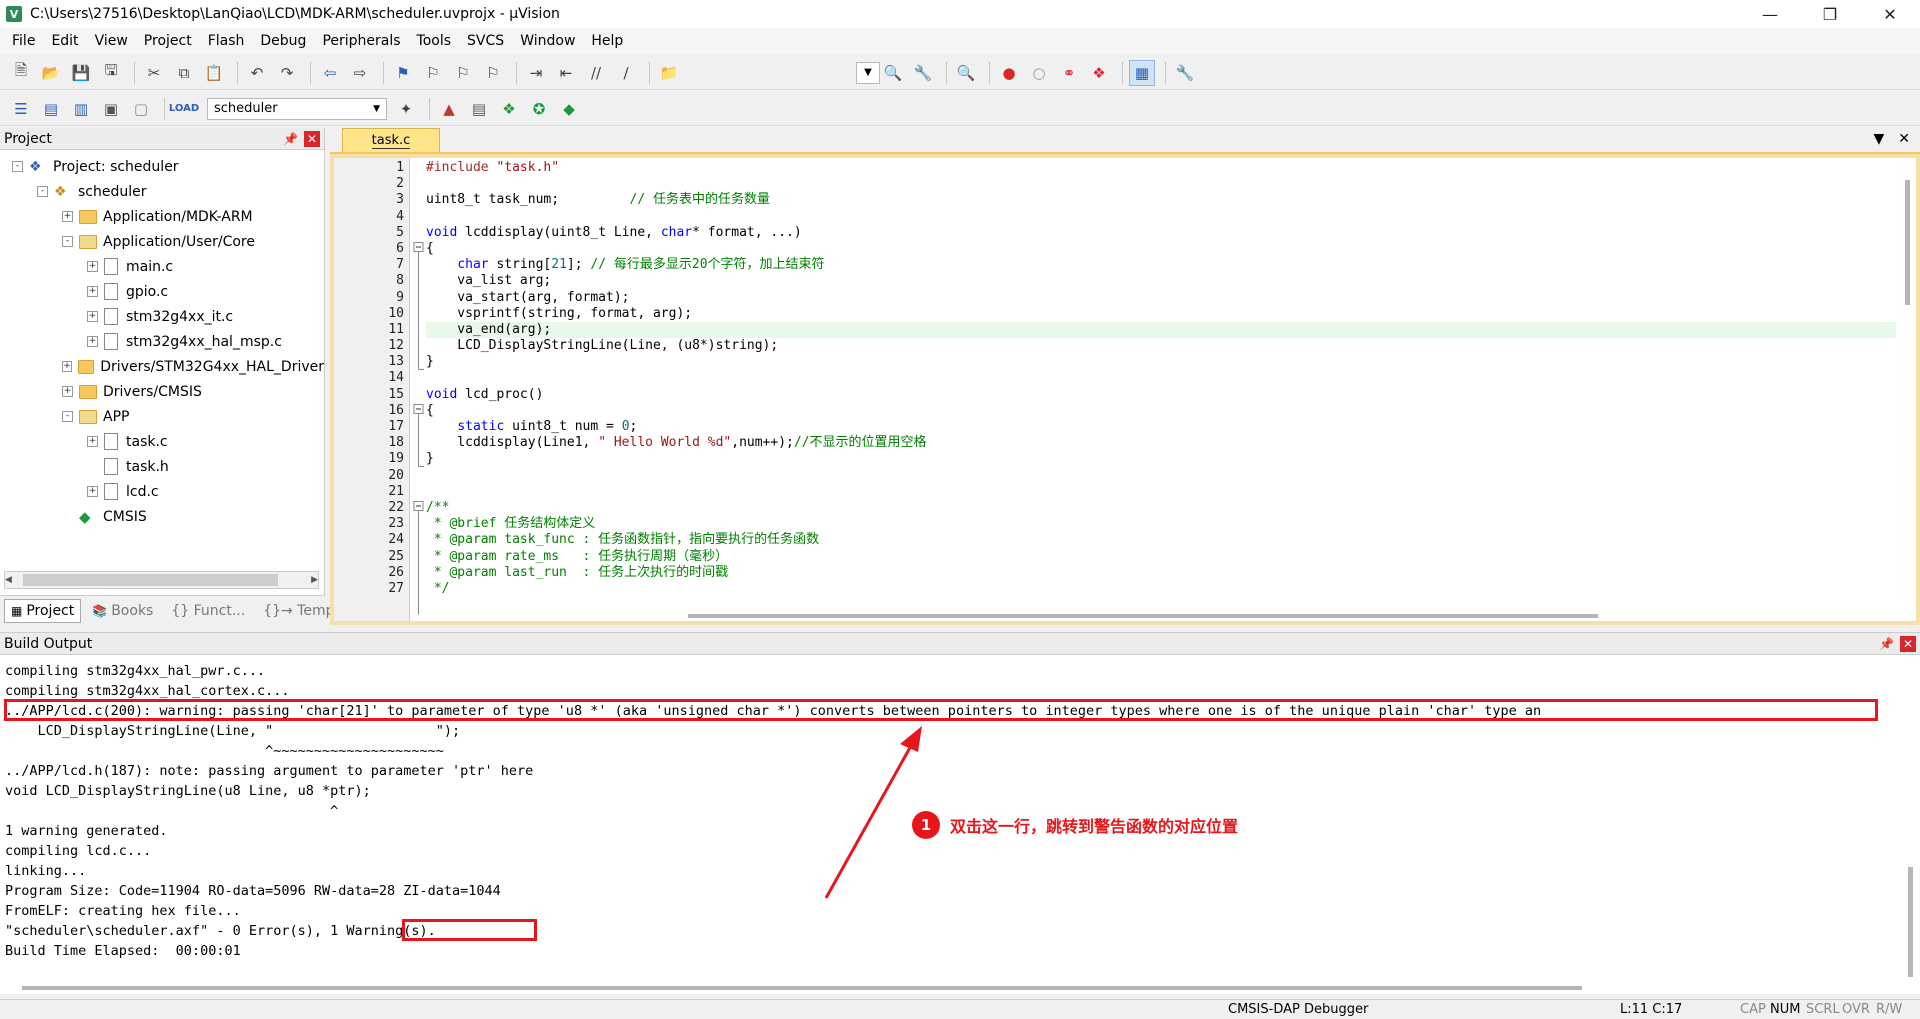 Image resolution: width=1920 pixels, height=1019 pixels. Describe the element at coordinates (162, 266) in the screenshot. I see `tree-item: + main.c` at that location.